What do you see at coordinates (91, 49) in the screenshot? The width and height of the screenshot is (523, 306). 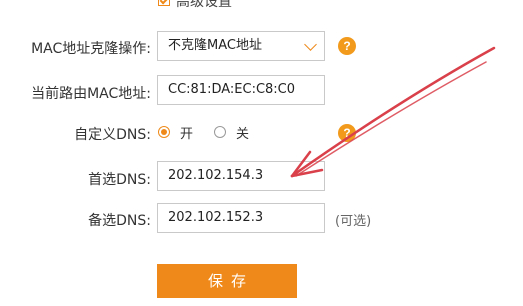 I see `mac-clone-label: MAC地址克隆操作:` at bounding box center [91, 49].